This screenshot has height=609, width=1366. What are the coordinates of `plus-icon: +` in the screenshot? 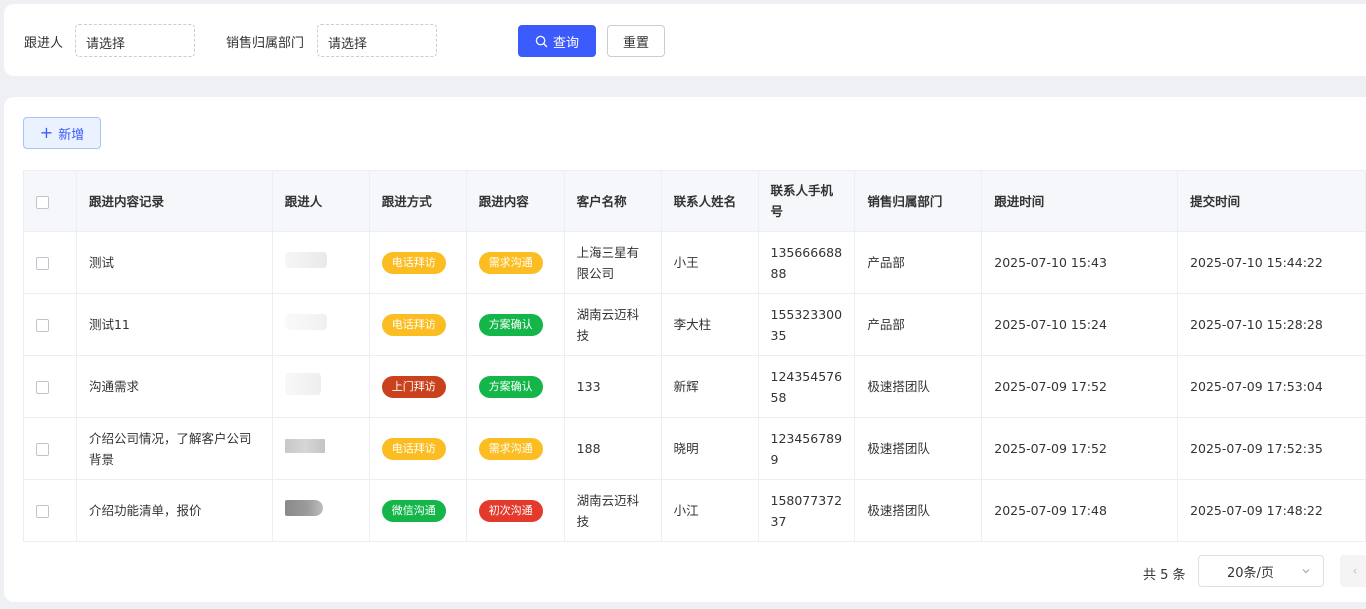 It's located at (46, 132).